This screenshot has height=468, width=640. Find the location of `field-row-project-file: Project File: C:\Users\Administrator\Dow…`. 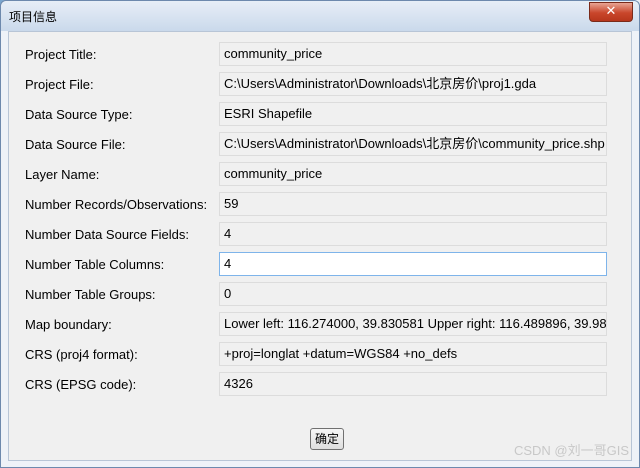

field-row-project-file: Project File: C:\Users\Administrator\Dow… is located at coordinates (320, 85).